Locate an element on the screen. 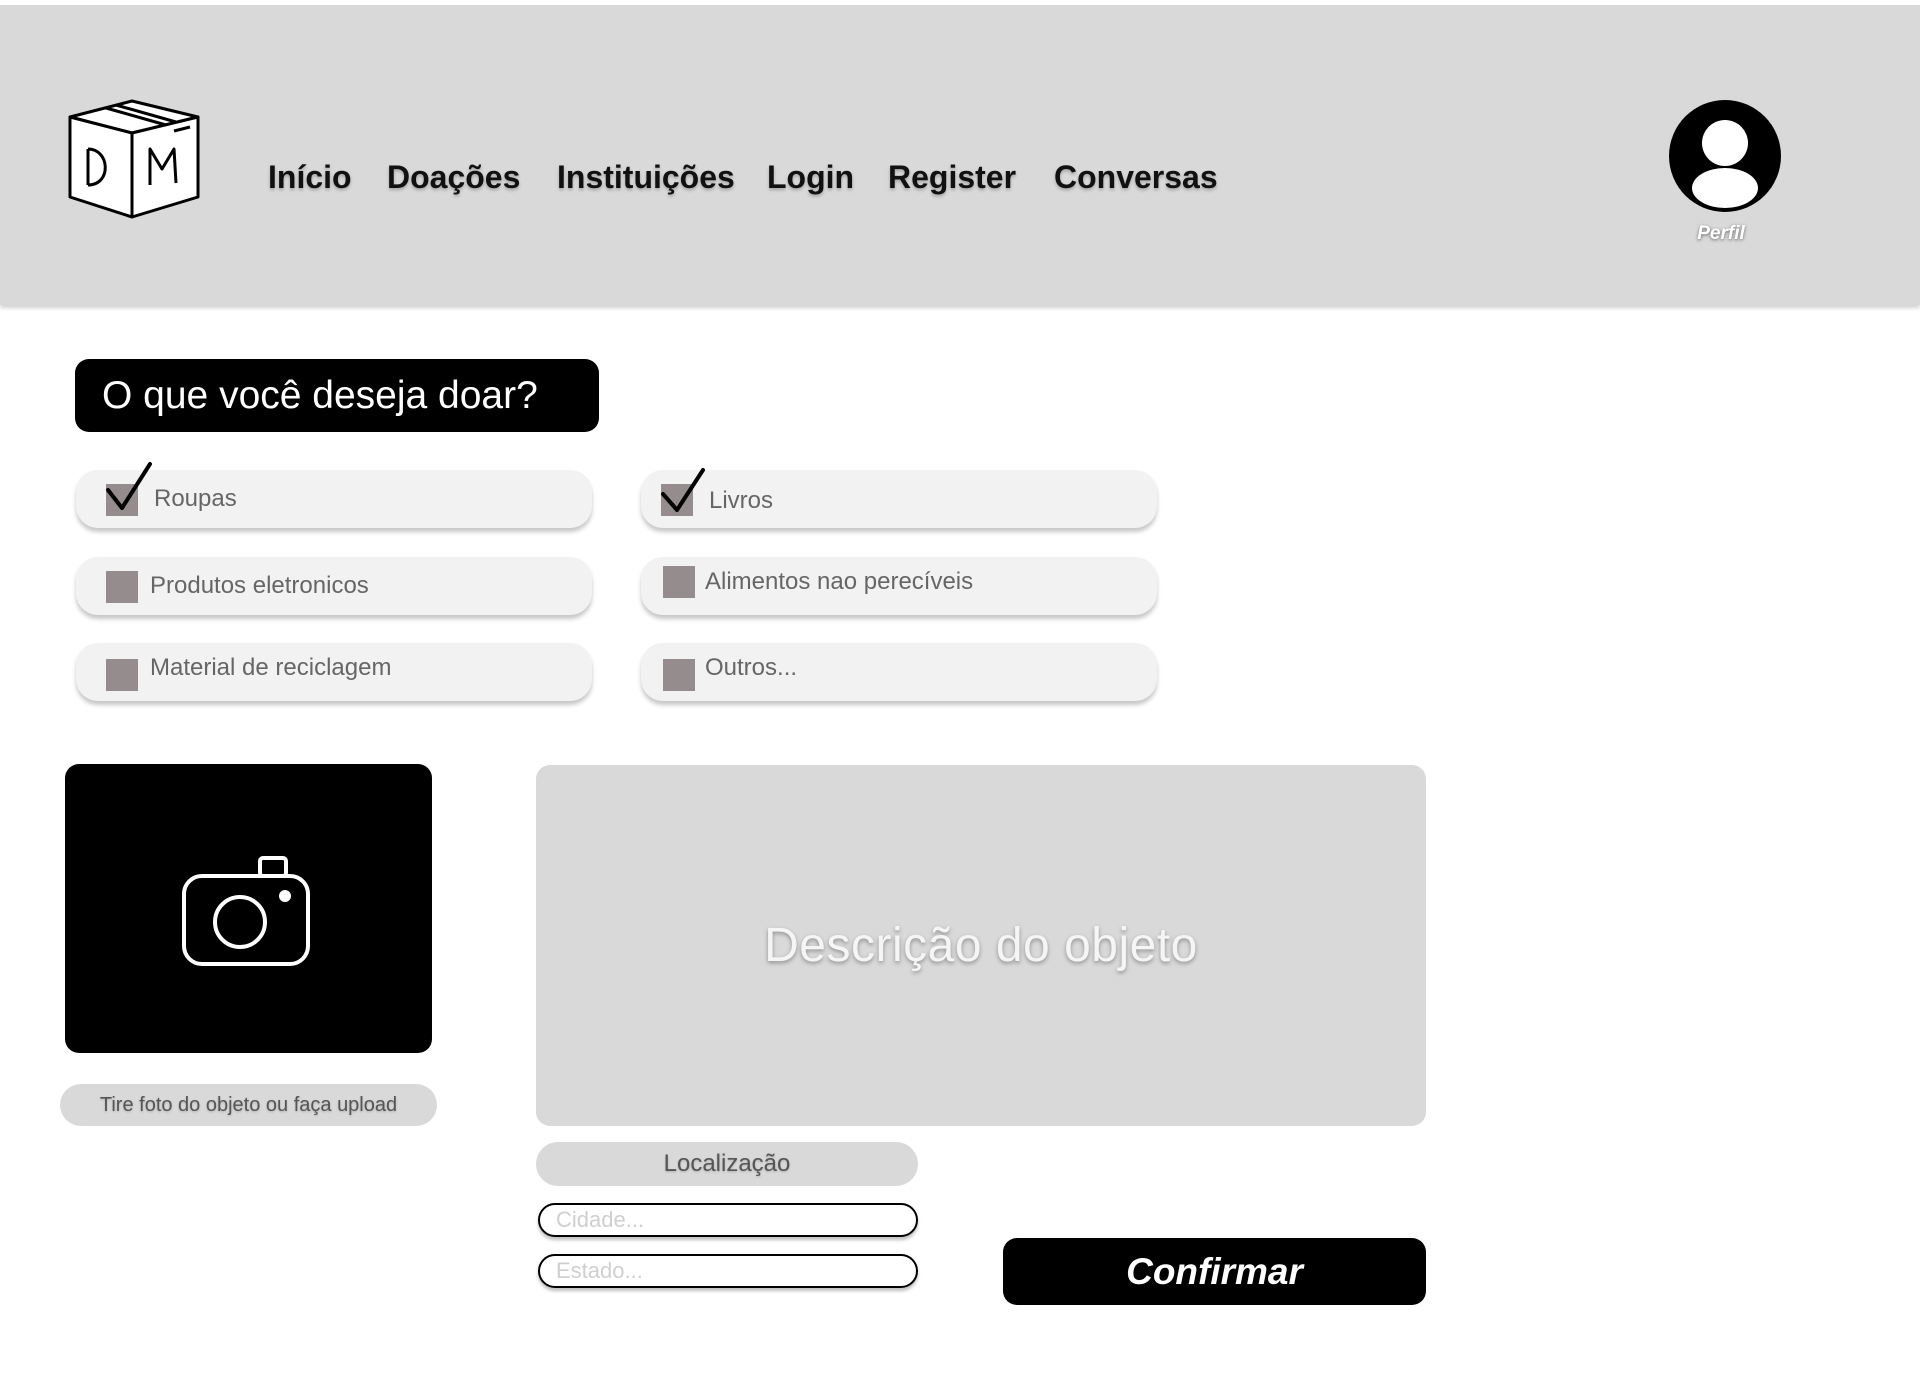  state-input is located at coordinates (728, 1271).